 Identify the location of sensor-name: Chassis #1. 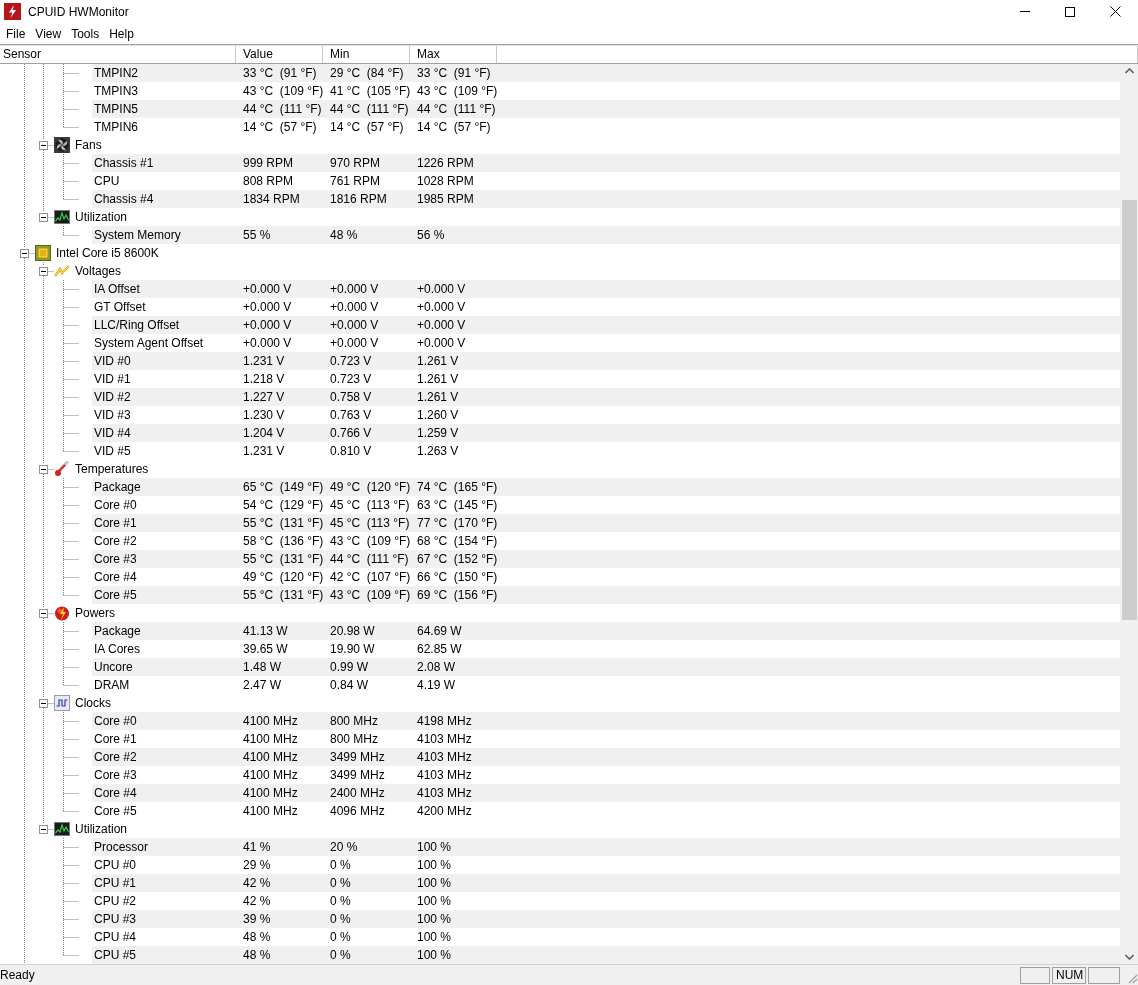
(124, 163).